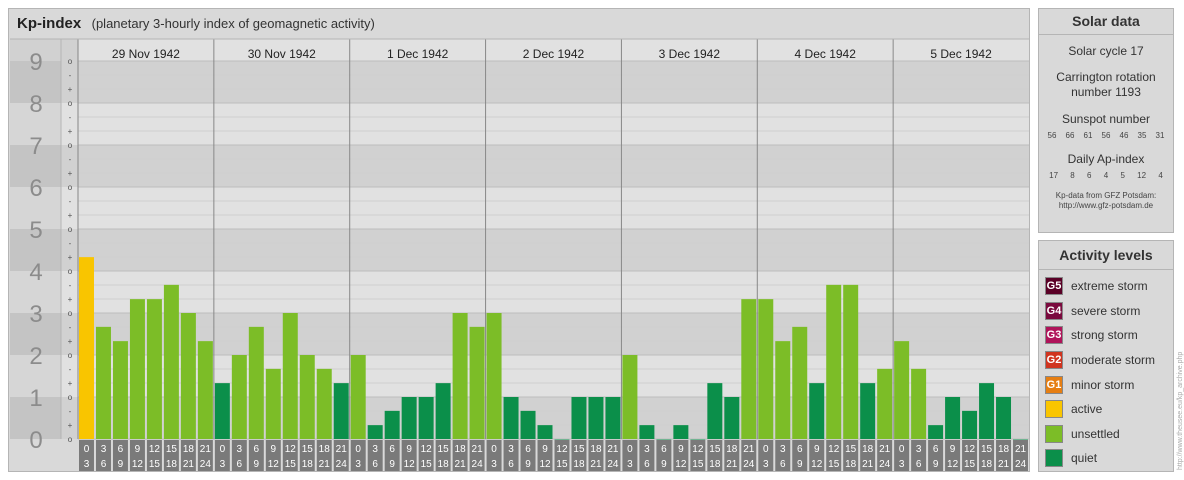 Image resolution: width=1184 pixels, height=480 pixels. I want to click on watermark: http://www.theusee.eu/kp_archive.php, so click(1180, 360).